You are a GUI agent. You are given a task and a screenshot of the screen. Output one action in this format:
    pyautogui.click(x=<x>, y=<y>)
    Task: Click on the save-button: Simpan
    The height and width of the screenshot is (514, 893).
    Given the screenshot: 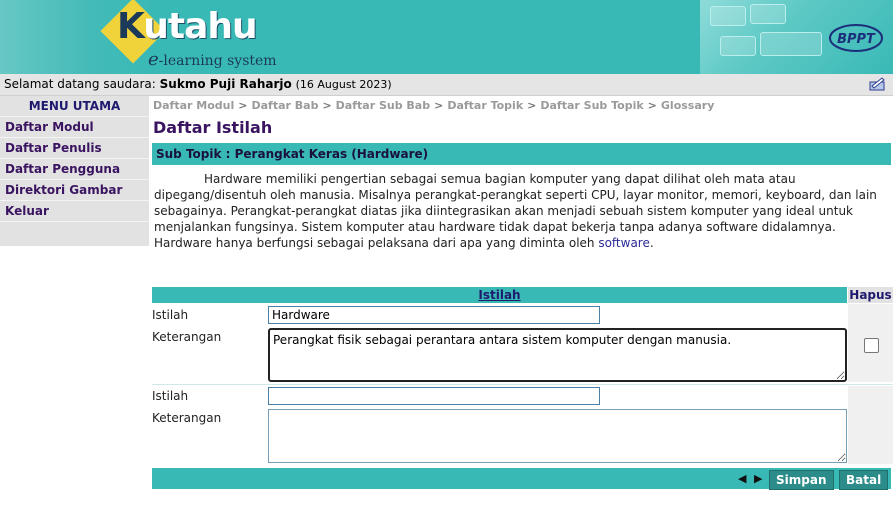 What is the action you would take?
    pyautogui.click(x=801, y=480)
    